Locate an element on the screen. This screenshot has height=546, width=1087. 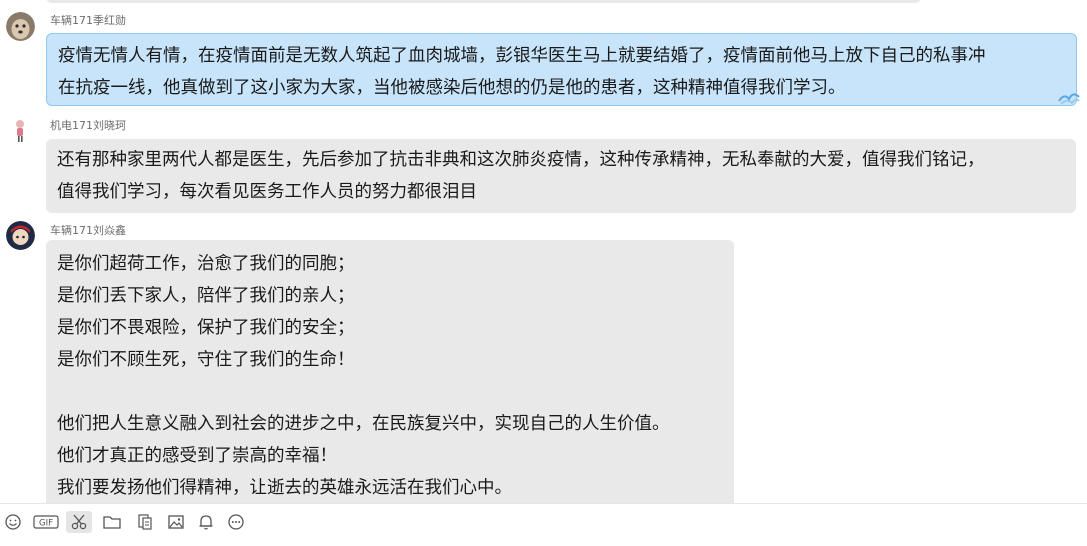
message-line: 他们把人生意义融入到社会的进步之中，在民族复兴中，实现自己的人生价值。 is located at coordinates (363, 424).